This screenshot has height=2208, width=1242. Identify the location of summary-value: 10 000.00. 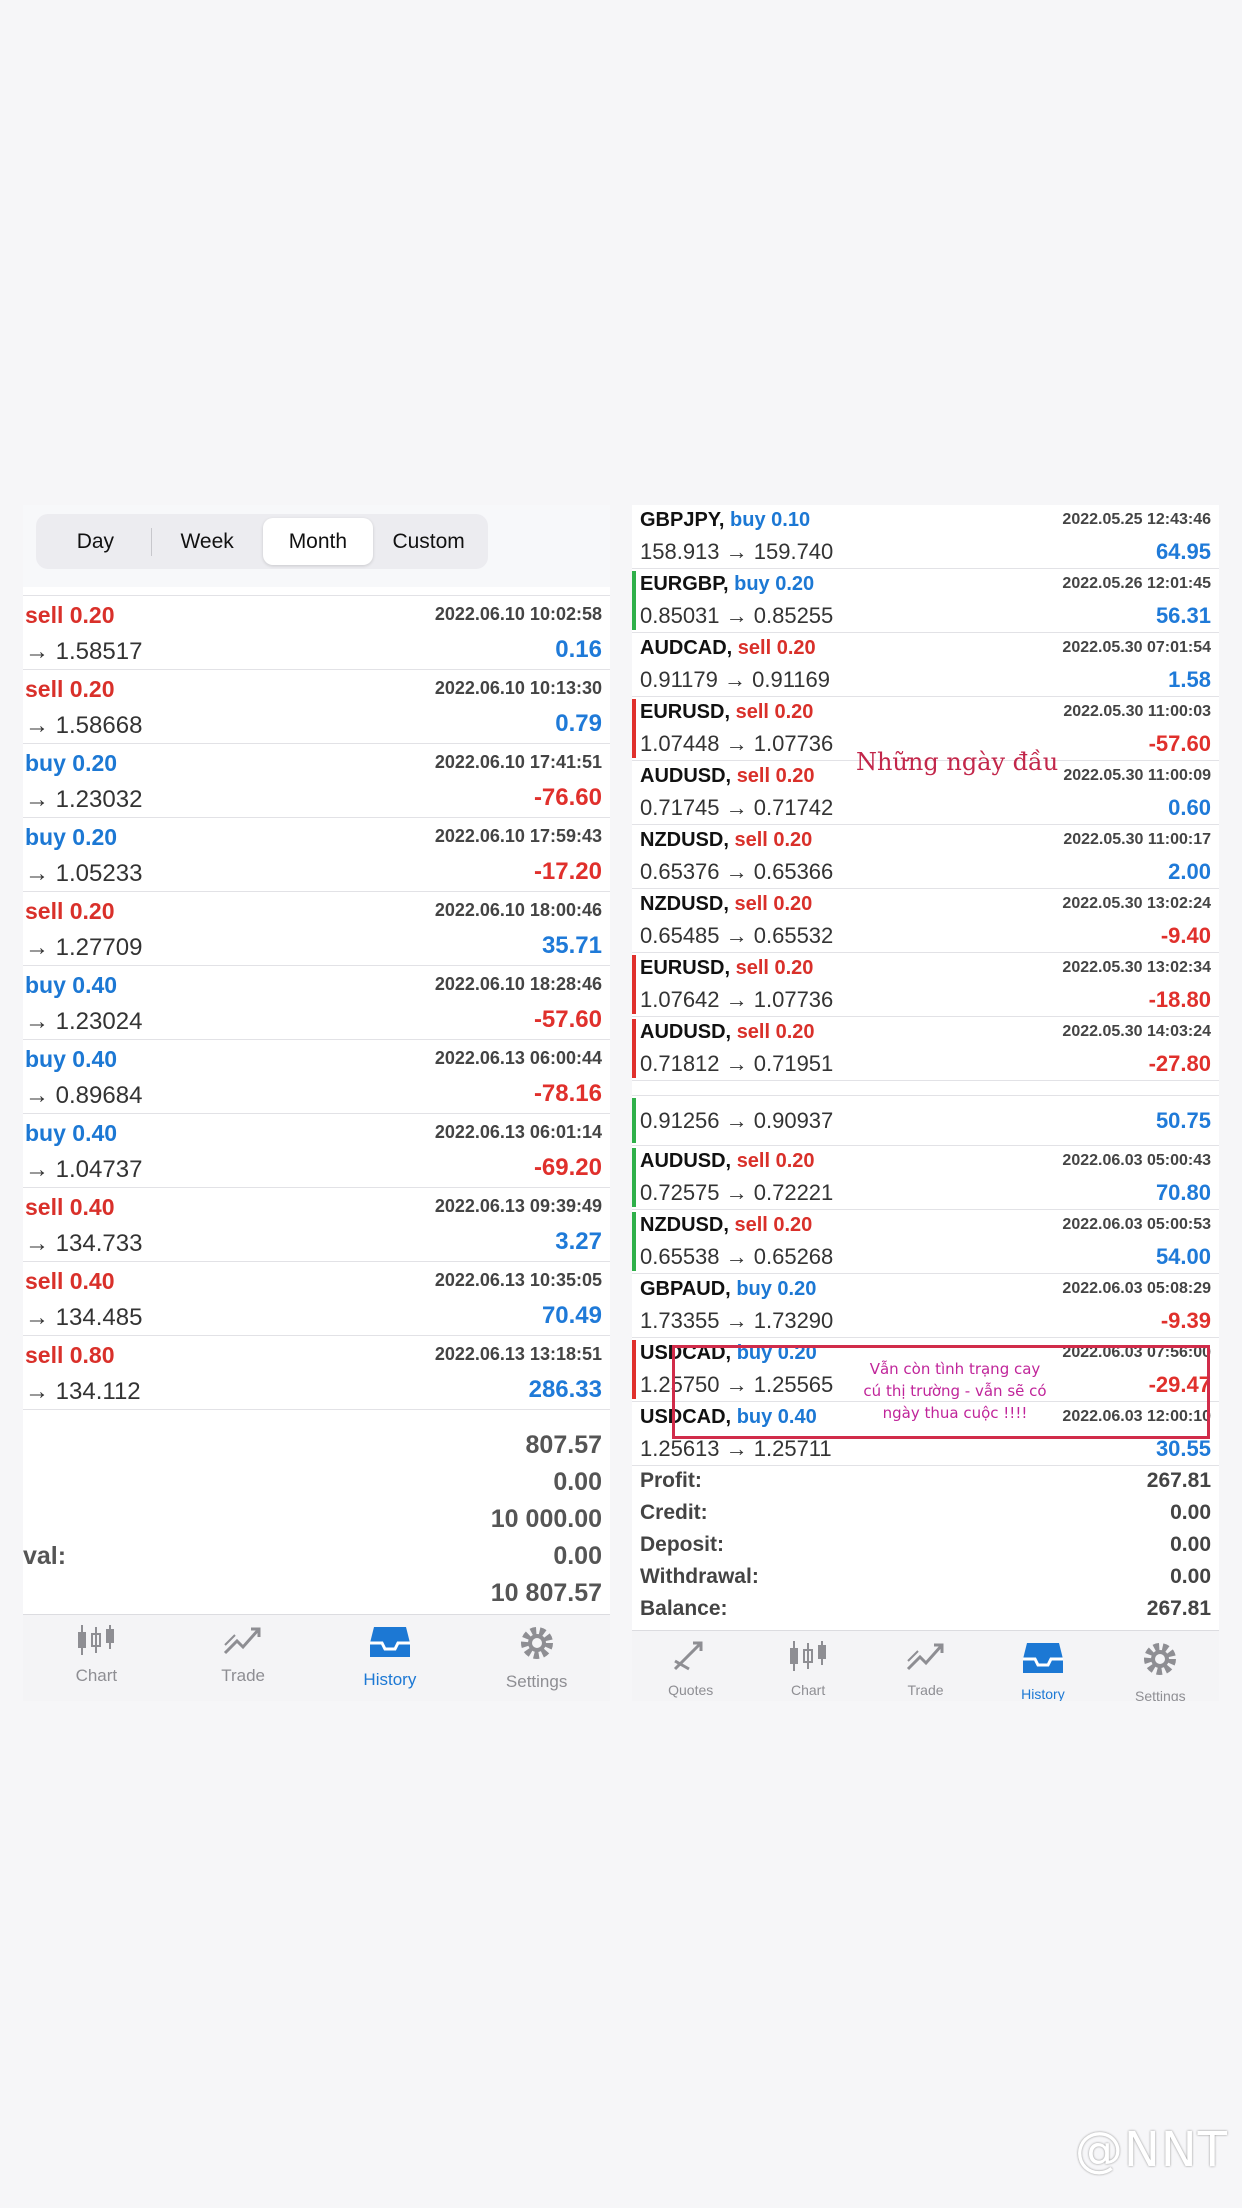
(546, 1519).